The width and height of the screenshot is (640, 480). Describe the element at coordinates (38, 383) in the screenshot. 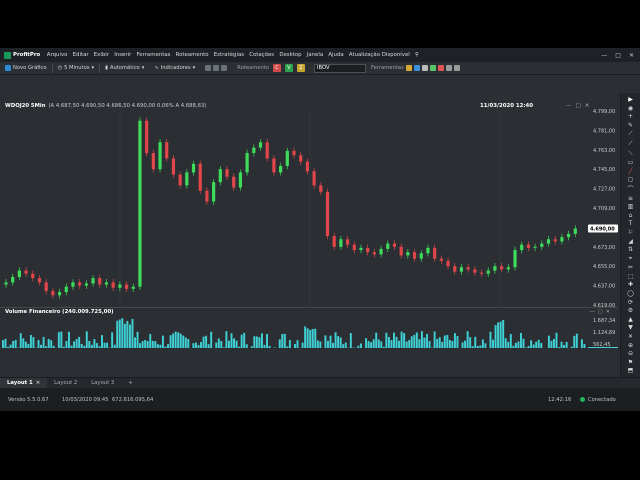

I see `close-icon: ×` at that location.